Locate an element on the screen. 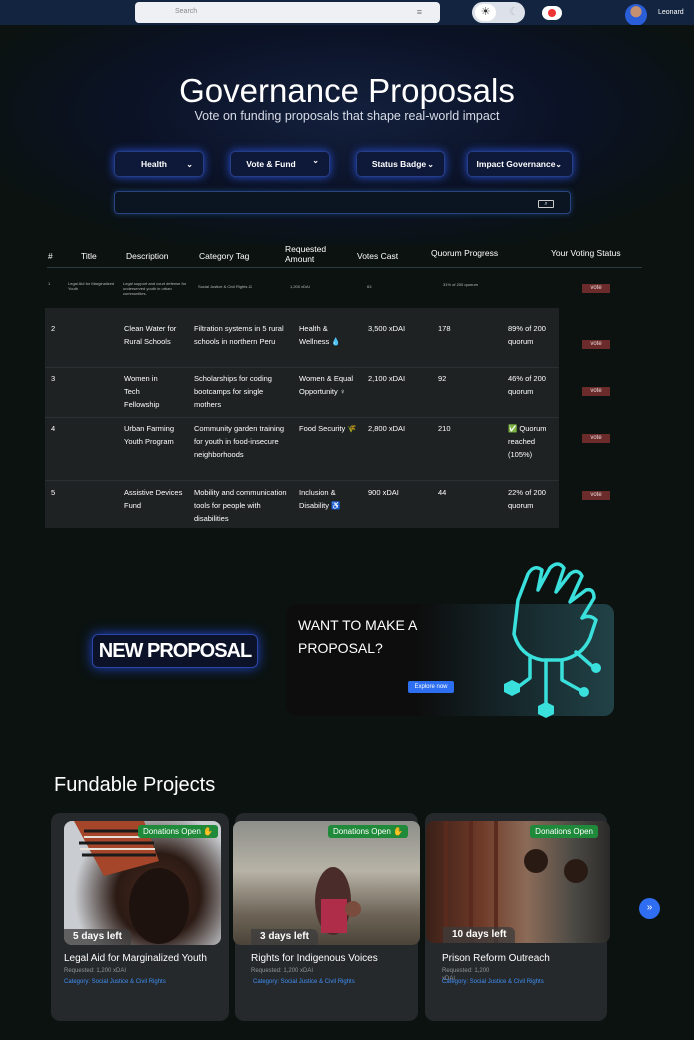  prison-bars is located at coordinates (516, 882).